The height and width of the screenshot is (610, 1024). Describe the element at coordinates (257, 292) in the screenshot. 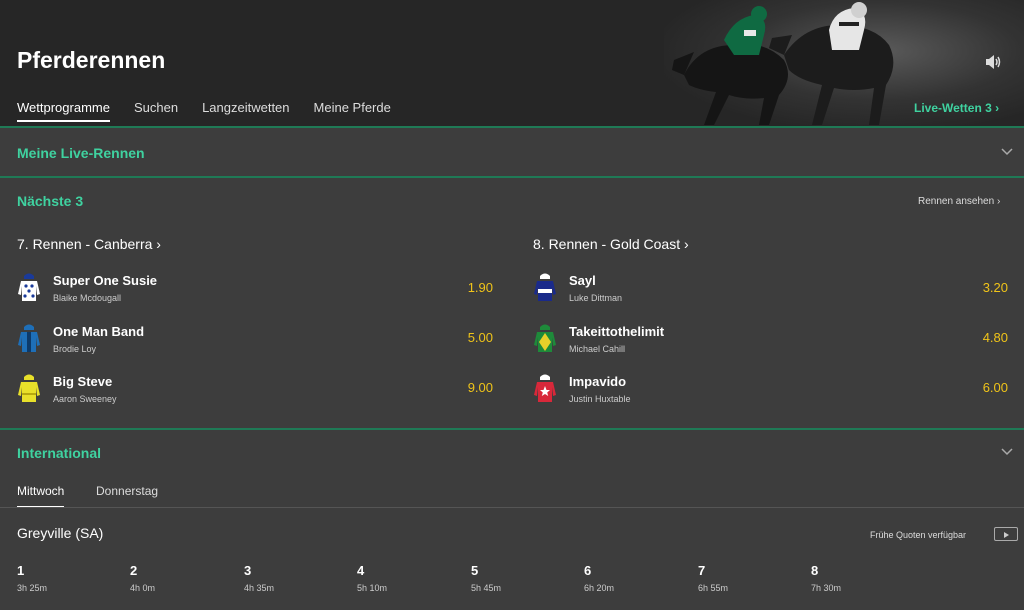

I see `runner-row: Super One Susie Blaike Mcdougall` at that location.